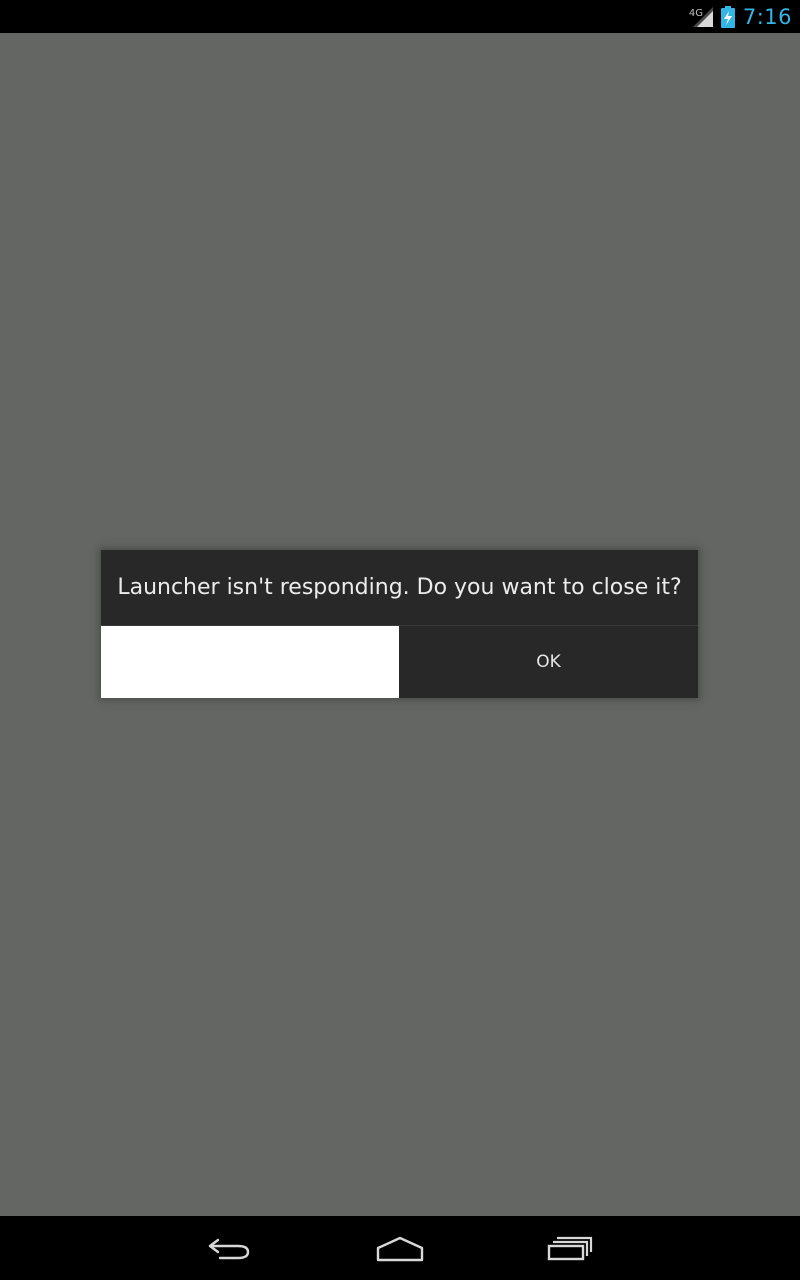  I want to click on ok-button-label: OK, so click(548, 662).